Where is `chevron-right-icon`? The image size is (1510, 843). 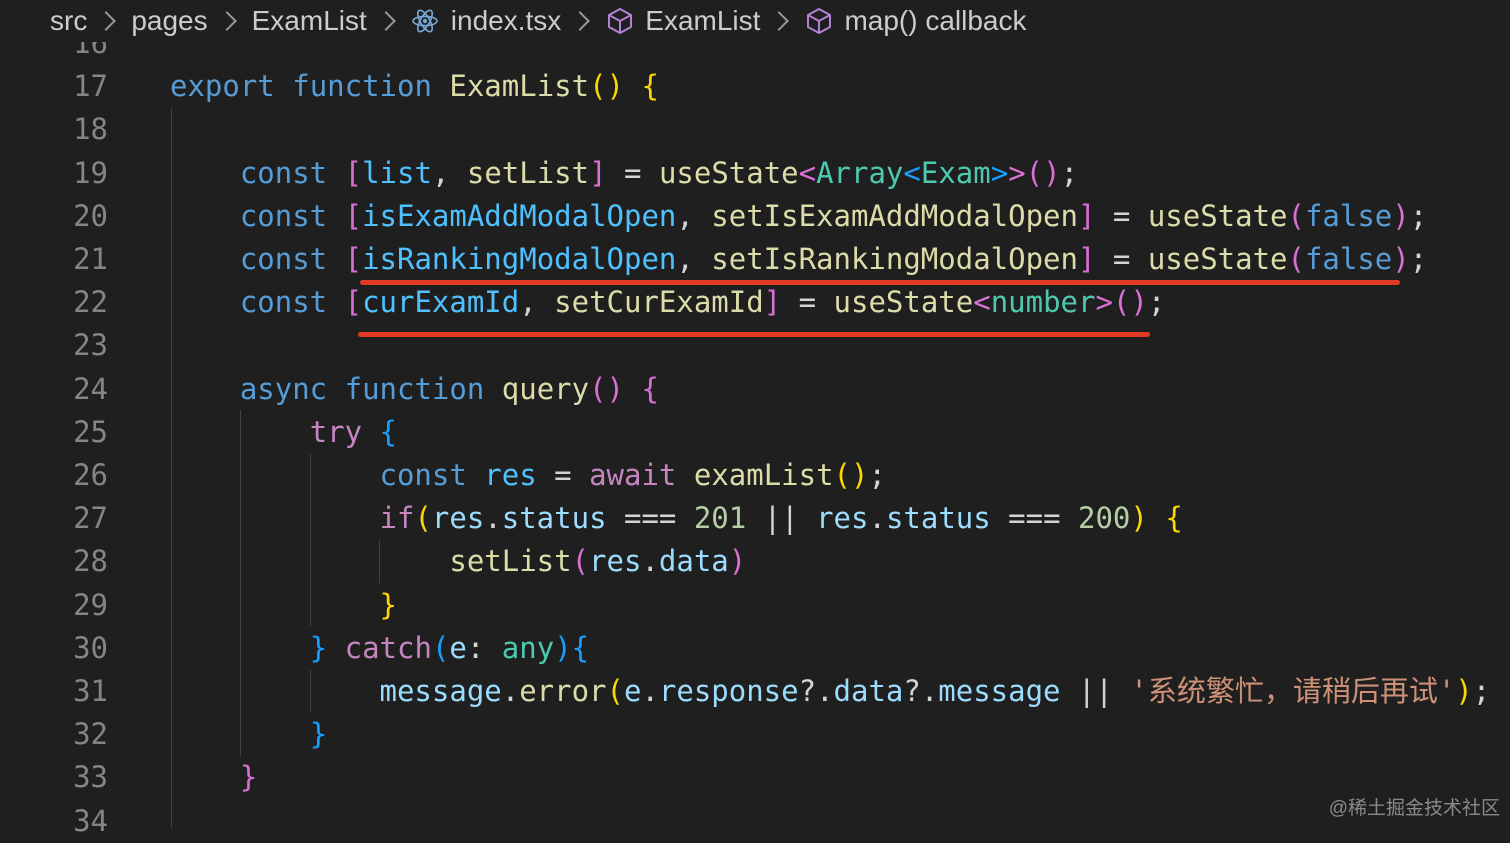 chevron-right-icon is located at coordinates (580, 21).